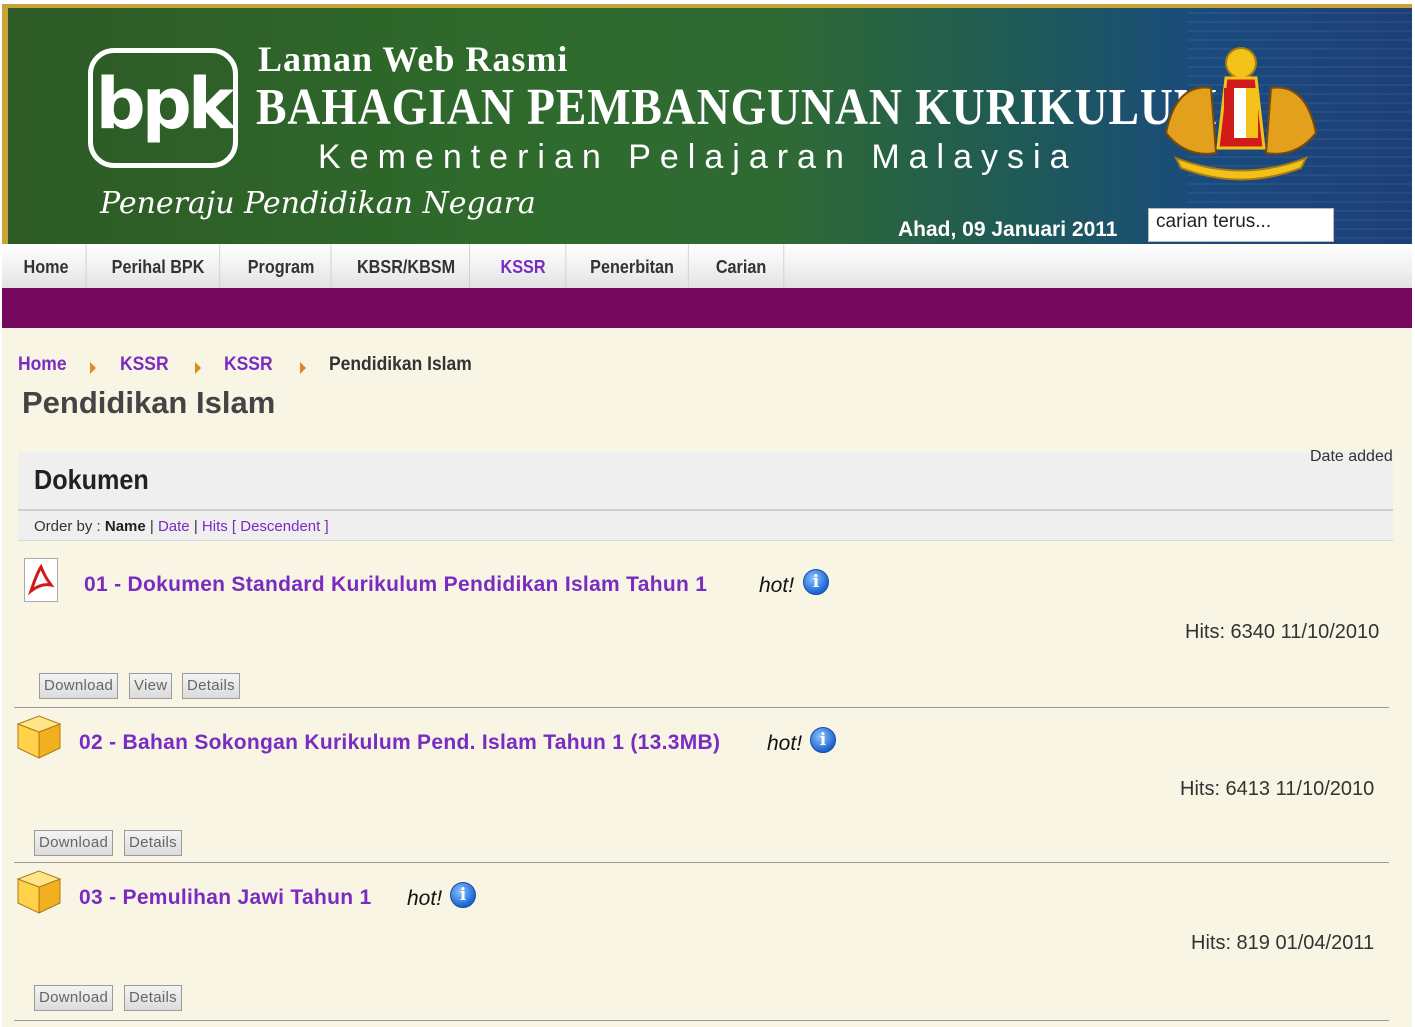 This screenshot has height=1027, width=1415. I want to click on breadcrumb-kssr: KSSR, so click(144, 365).